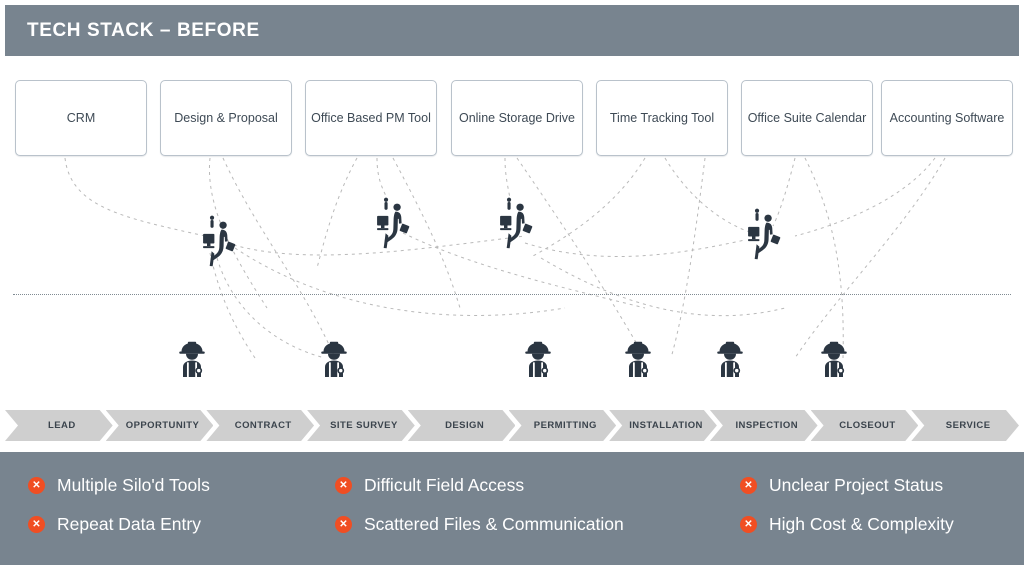  I want to click on tool-box-4: Time Tracking Tool, so click(662, 118).